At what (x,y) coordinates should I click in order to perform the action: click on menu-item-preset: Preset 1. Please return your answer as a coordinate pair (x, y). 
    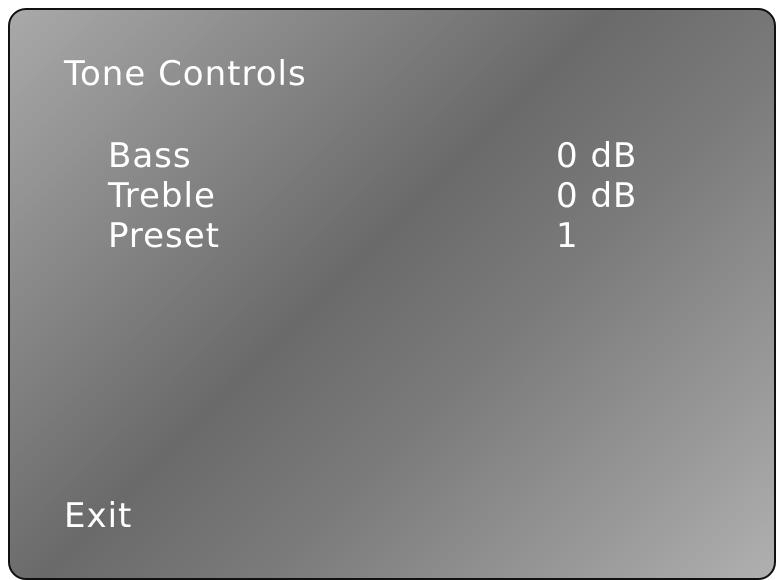
    Looking at the image, I should click on (388, 236).